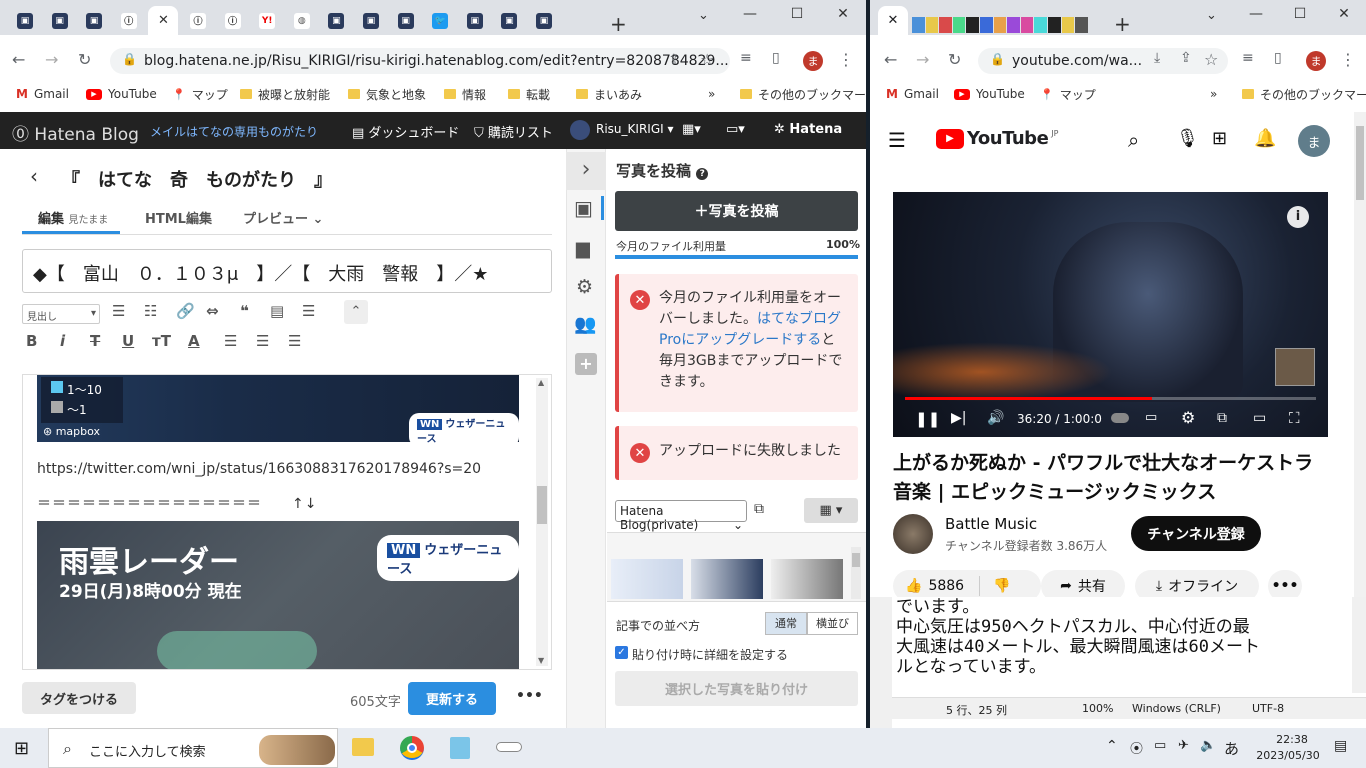  What do you see at coordinates (1112, 746) in the screenshot?
I see `tray-chevron-icon: ⌃` at bounding box center [1112, 746].